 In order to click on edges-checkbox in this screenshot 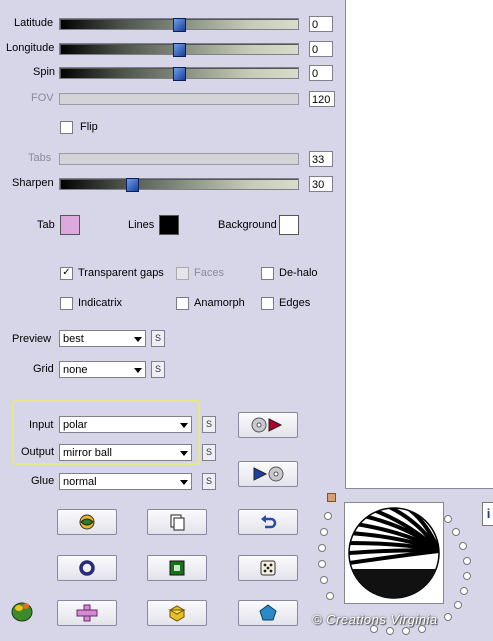, I will do `click(267, 303)`.